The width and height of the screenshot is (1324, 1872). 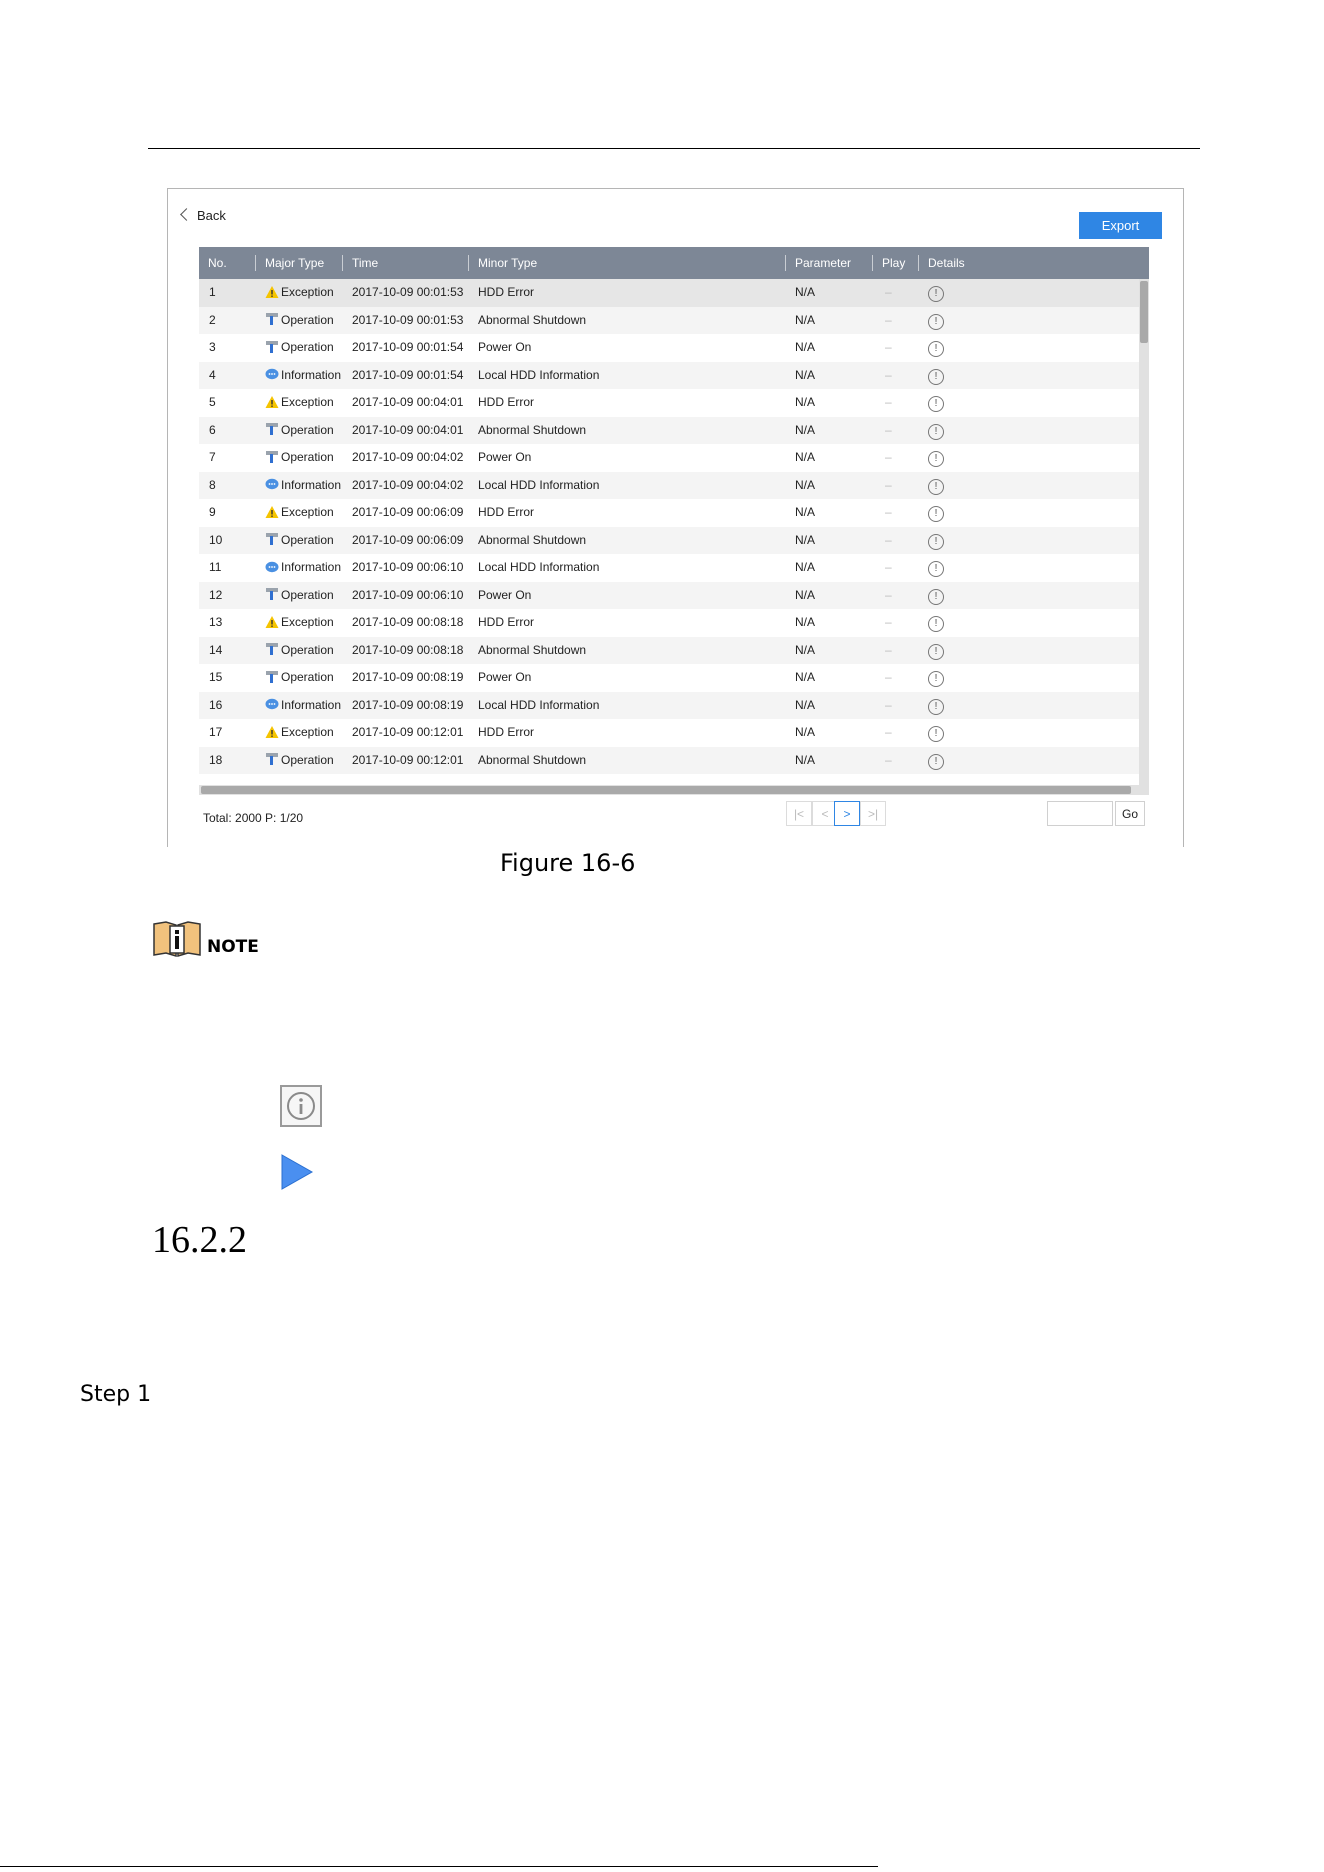 I want to click on total-pages-label: Total: 2000 P: 1/20, so click(x=253, y=818).